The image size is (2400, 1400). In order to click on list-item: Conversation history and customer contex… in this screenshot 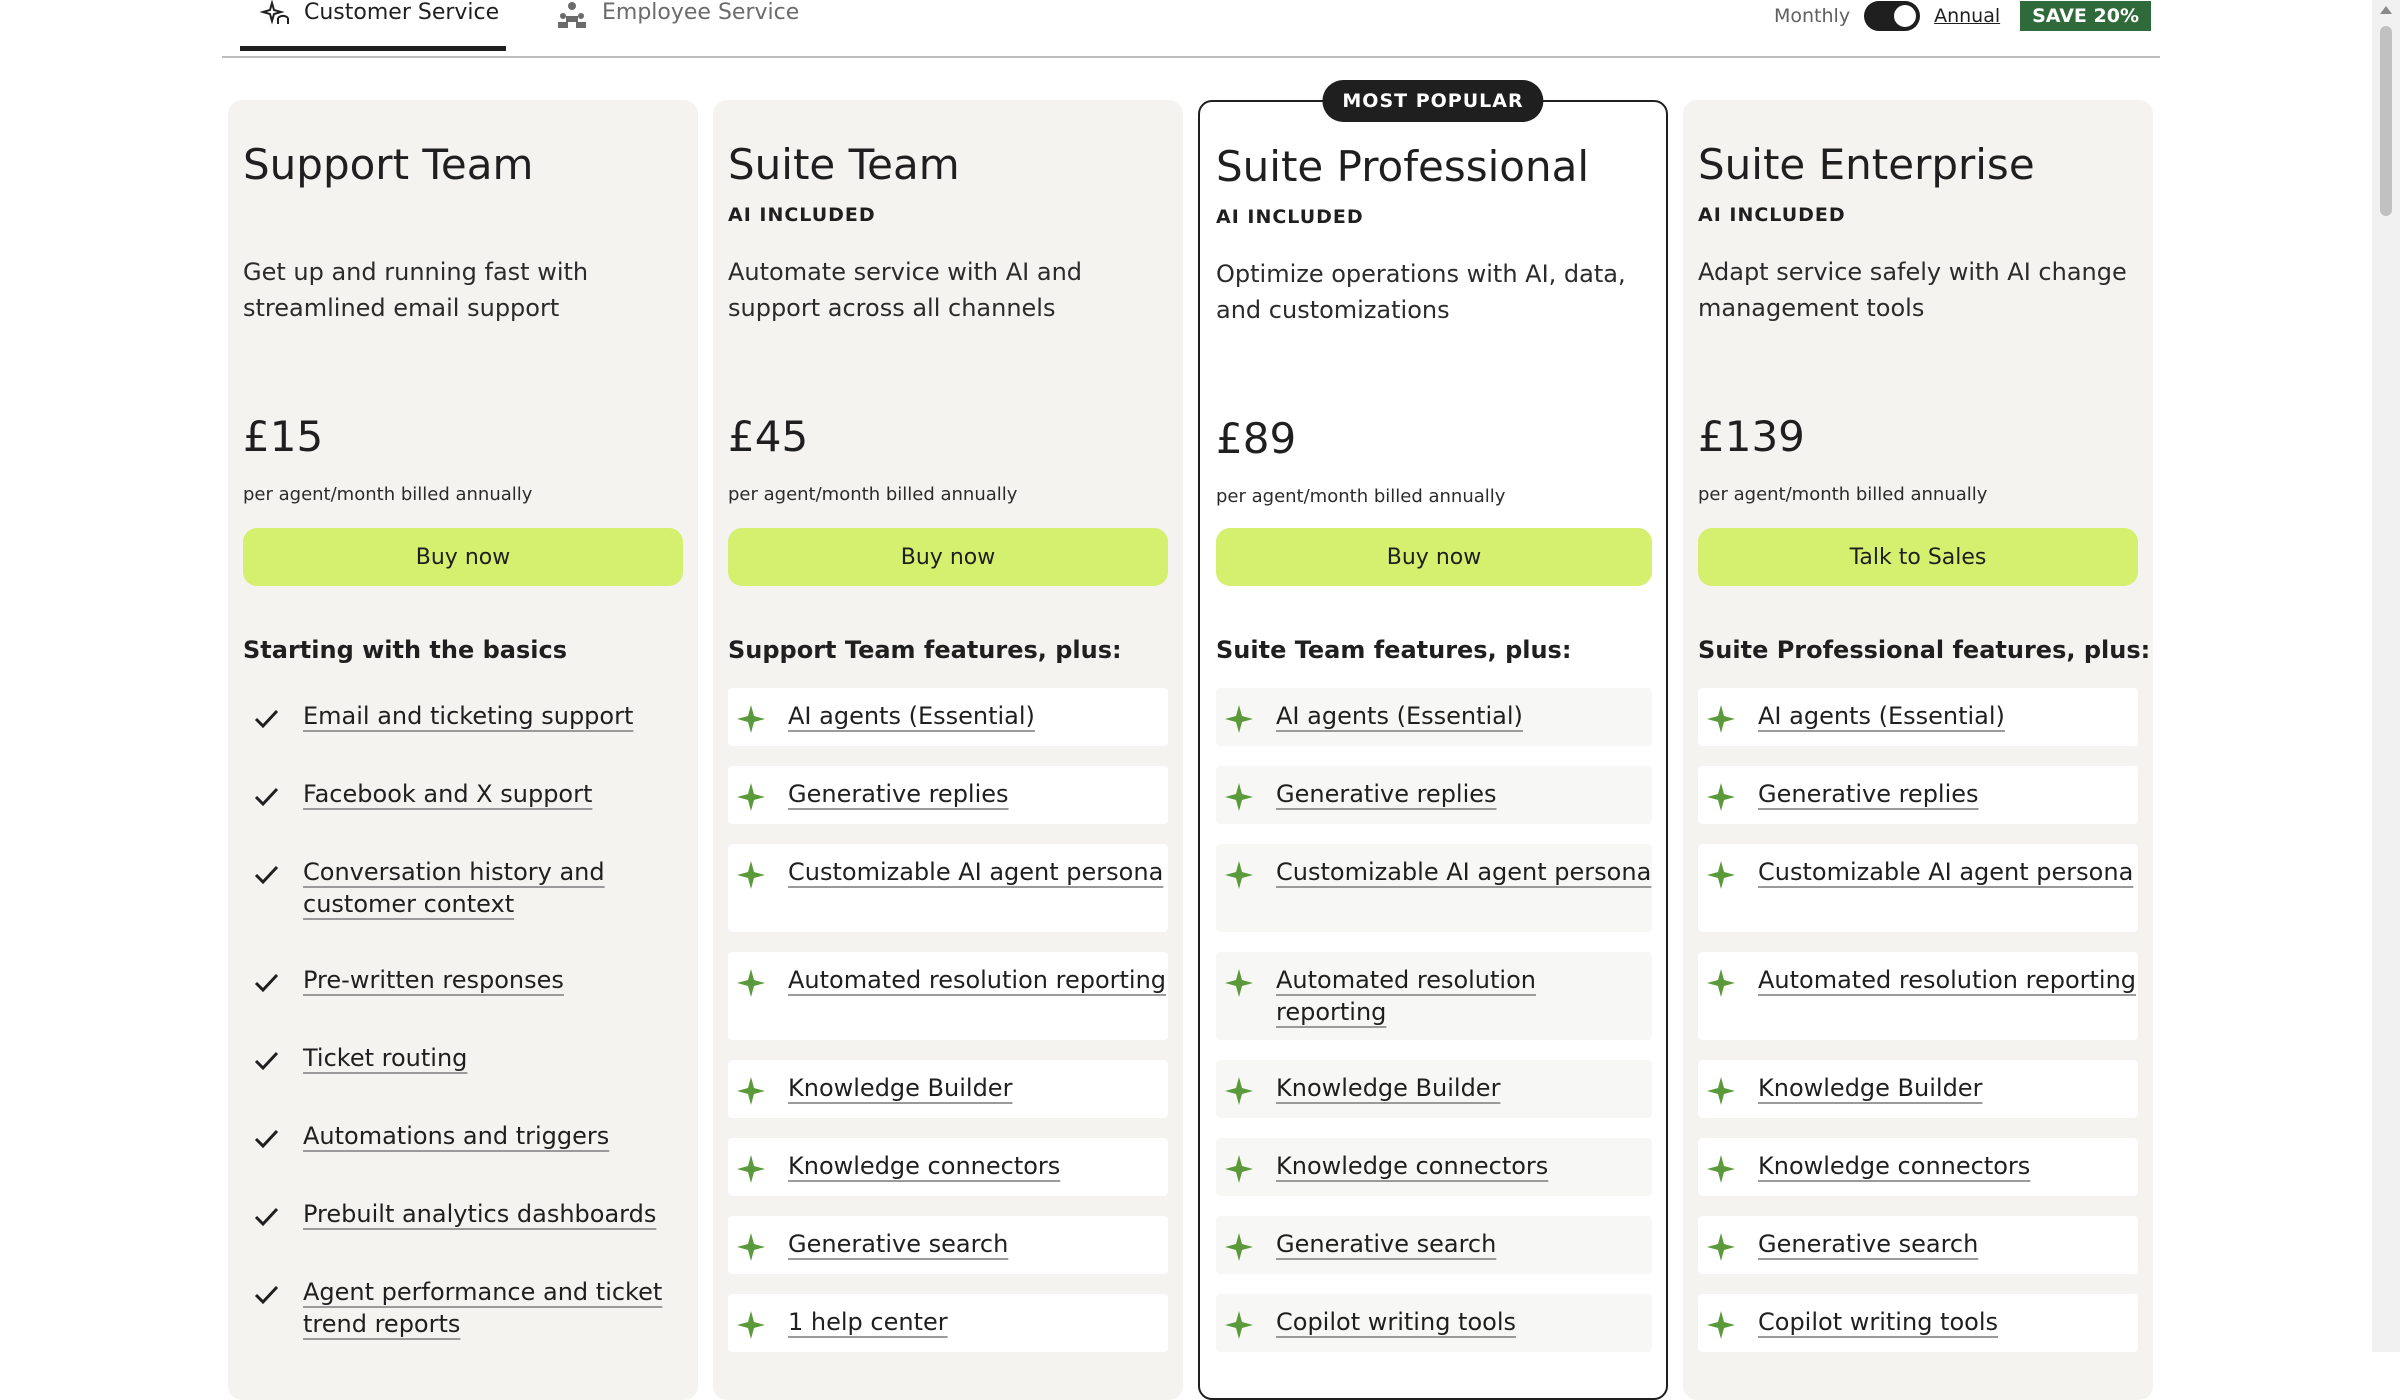, I will do `click(463, 888)`.